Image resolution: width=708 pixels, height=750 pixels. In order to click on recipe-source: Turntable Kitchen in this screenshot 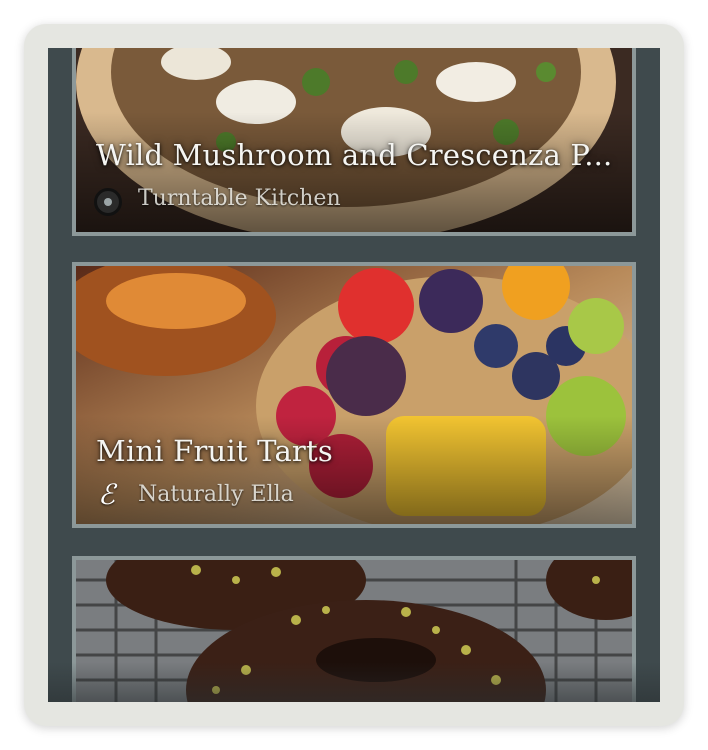, I will do `click(239, 198)`.